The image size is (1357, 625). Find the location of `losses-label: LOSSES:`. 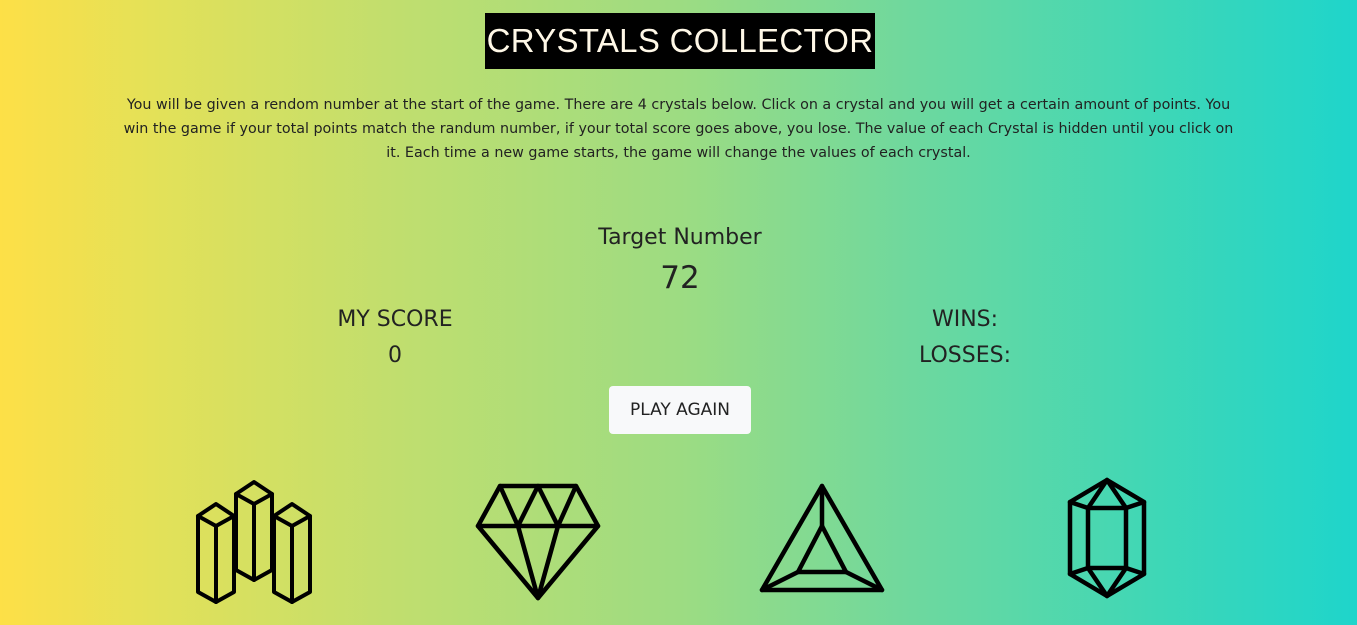

losses-label: LOSSES: is located at coordinates (965, 355).